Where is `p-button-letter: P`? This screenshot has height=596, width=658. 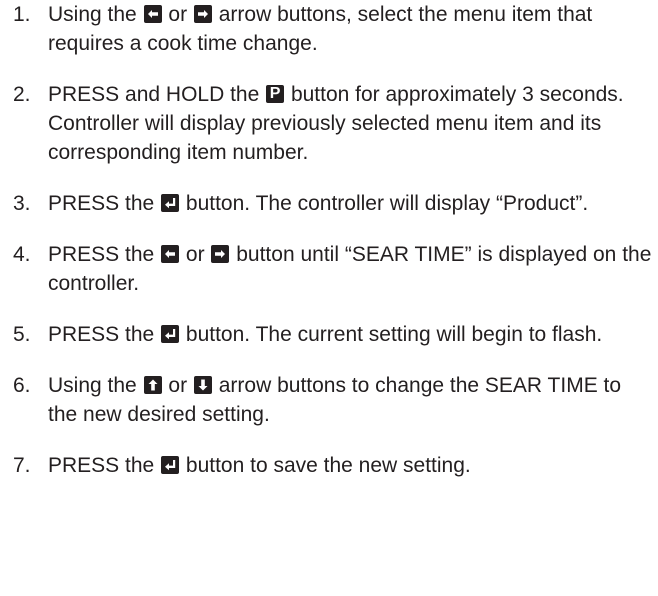
p-button-letter: P is located at coordinates (275, 93).